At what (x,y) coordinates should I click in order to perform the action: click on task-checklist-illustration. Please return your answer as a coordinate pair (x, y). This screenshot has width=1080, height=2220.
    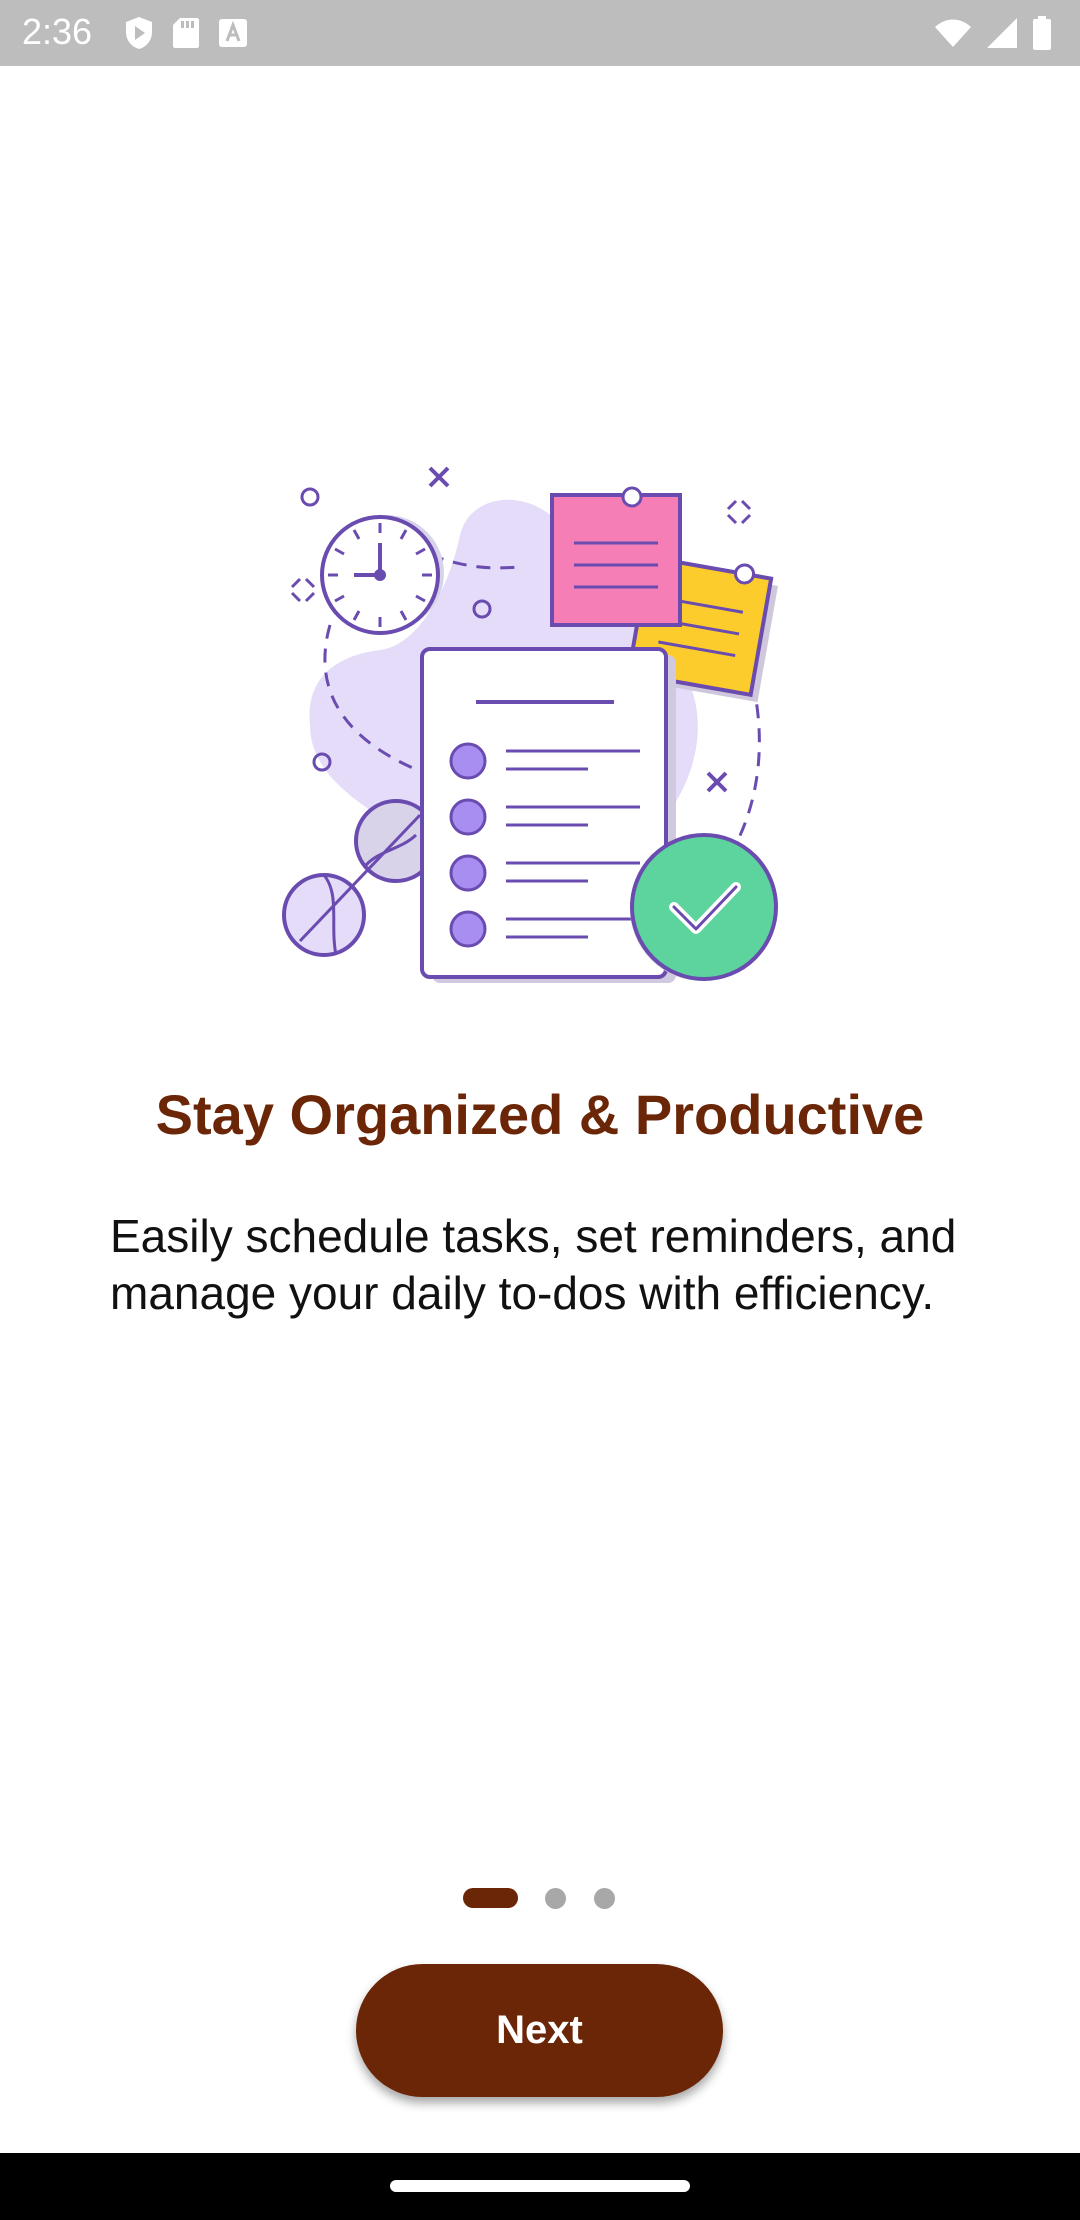
    Looking at the image, I should click on (540, 725).